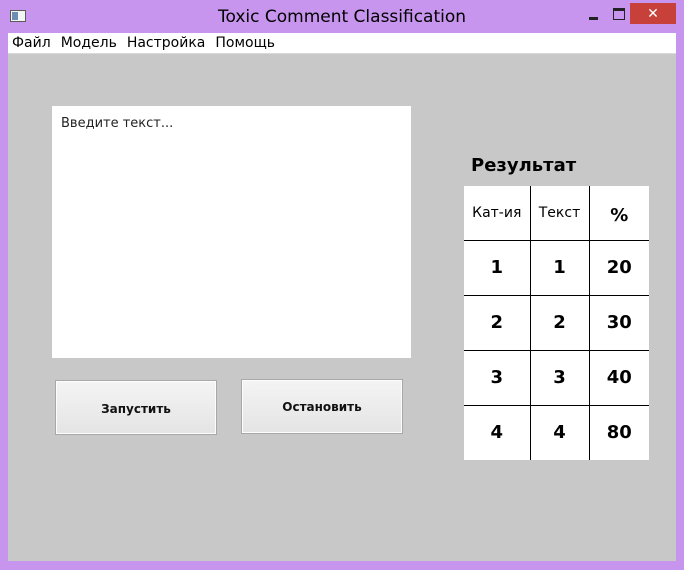 The image size is (684, 570). I want to click on result-table: Кат-ия Текст % 1 1 20 2 2 30 3 3 40 4 4, so click(556, 323).